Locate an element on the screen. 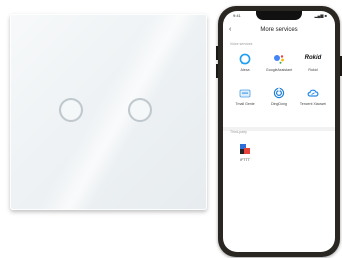 This screenshot has width=342, height=258. service-label: GoogleAssistant is located at coordinates (279, 70).